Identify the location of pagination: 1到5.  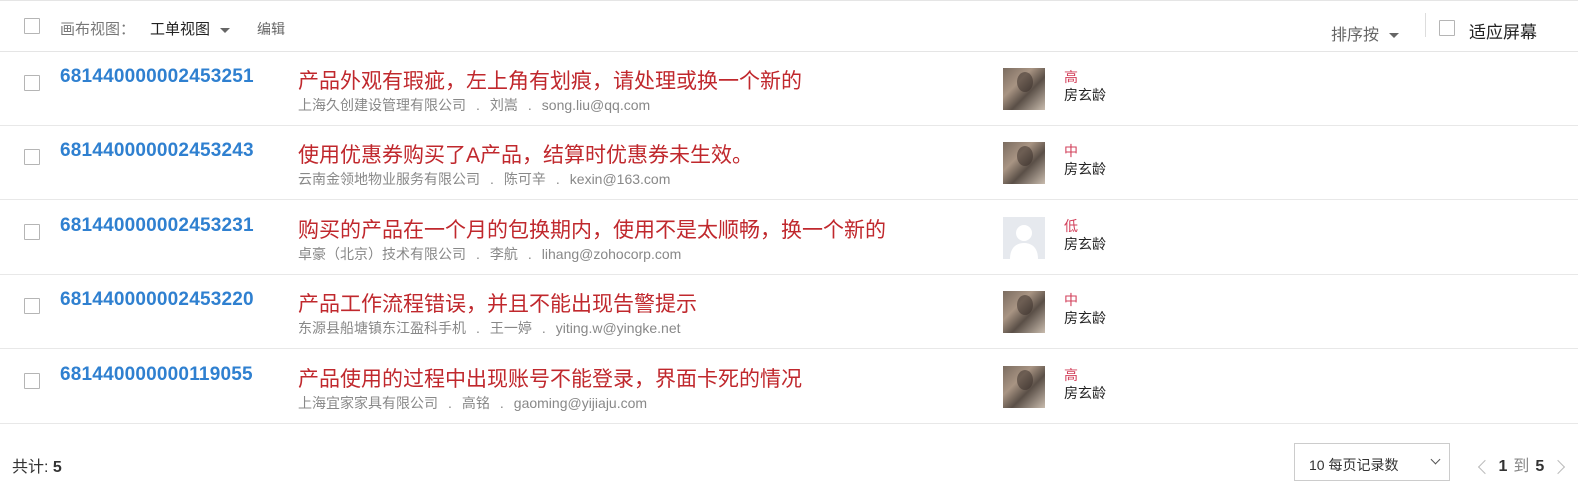
(1521, 464).